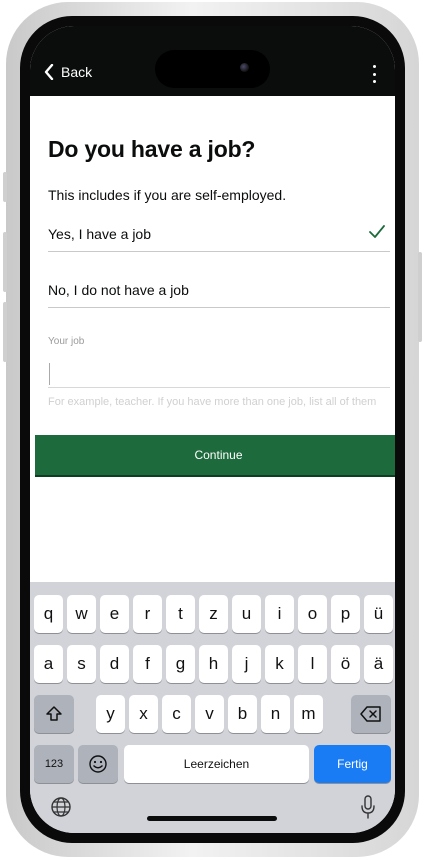 This screenshot has width=425, height=861. What do you see at coordinates (345, 614) in the screenshot?
I see `key-p: p` at bounding box center [345, 614].